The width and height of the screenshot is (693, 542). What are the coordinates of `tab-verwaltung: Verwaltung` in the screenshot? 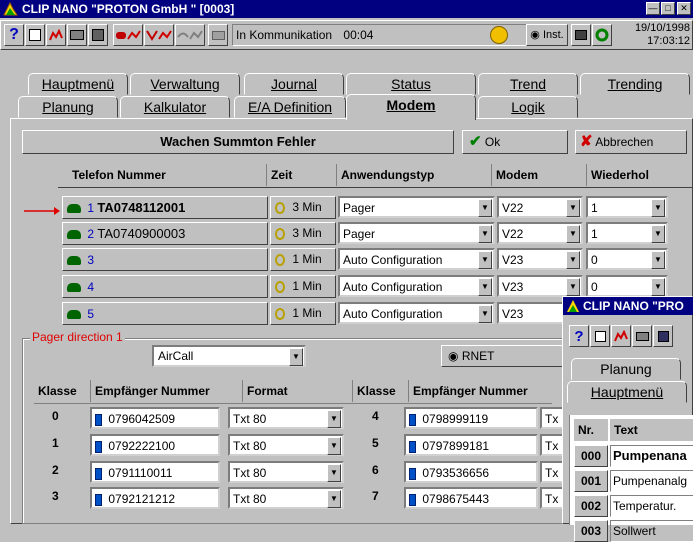 It's located at (185, 84).